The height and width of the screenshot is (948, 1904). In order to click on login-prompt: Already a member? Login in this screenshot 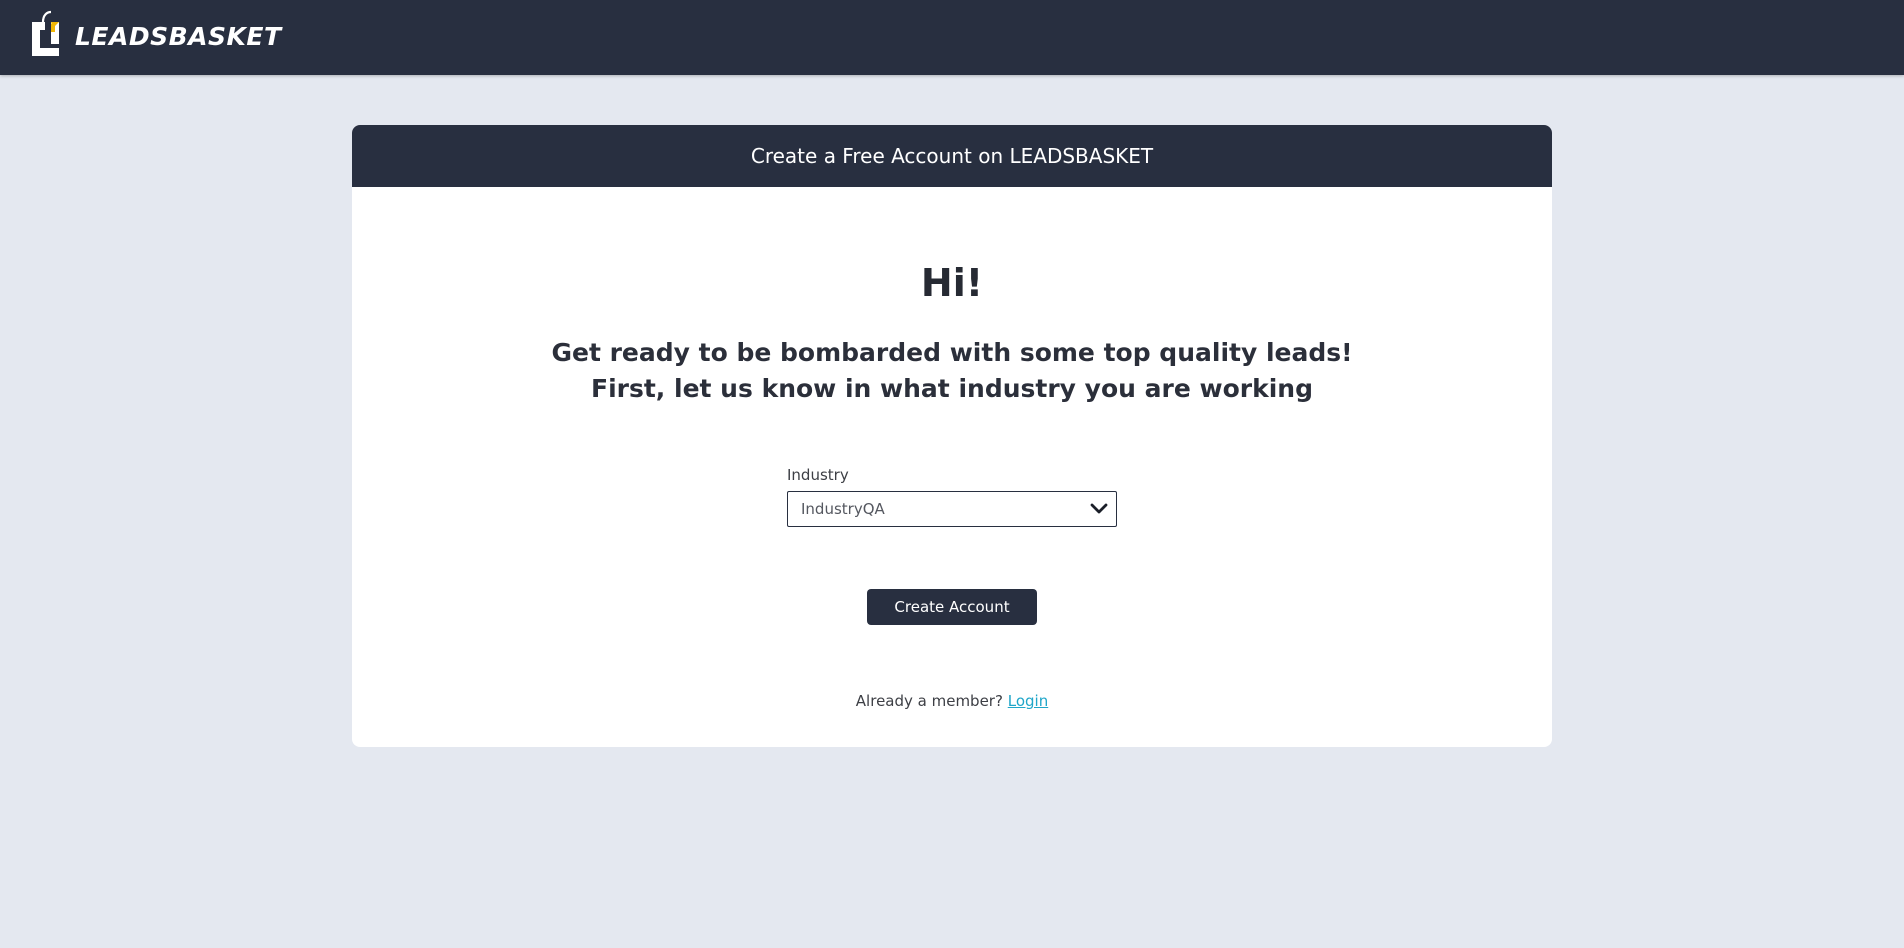, I will do `click(952, 701)`.